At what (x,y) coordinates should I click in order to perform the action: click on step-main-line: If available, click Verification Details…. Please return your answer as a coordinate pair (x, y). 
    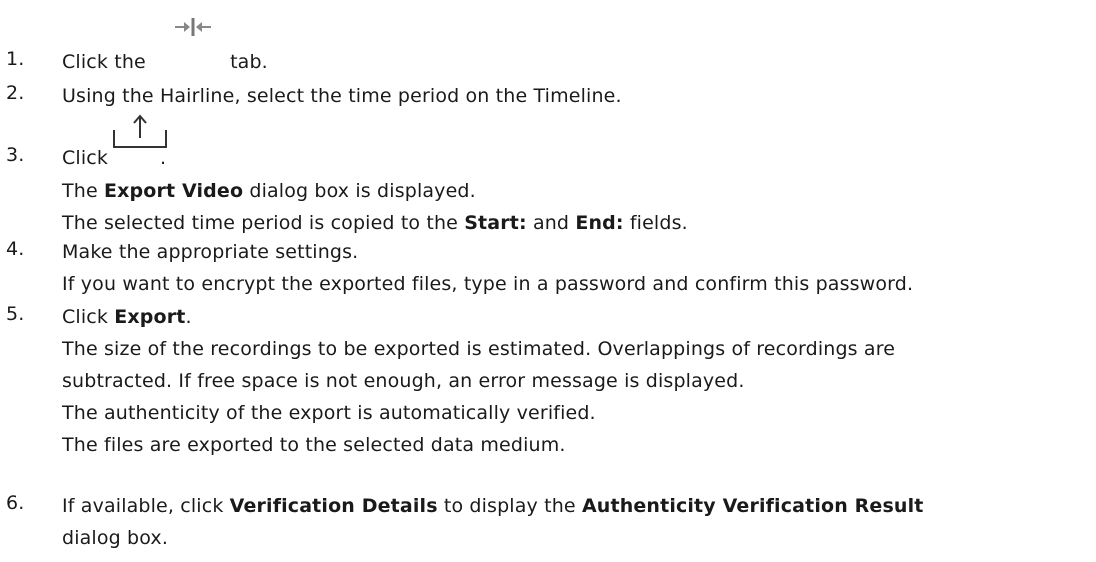
    Looking at the image, I should click on (493, 506).